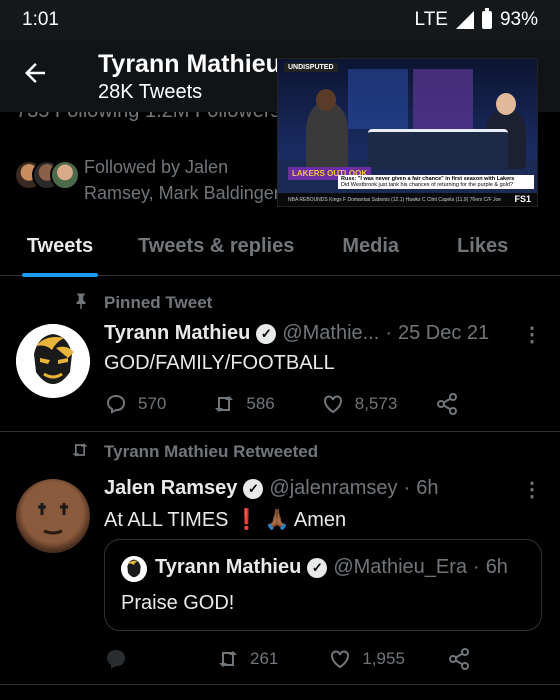 The height and width of the screenshot is (700, 560). Describe the element at coordinates (486, 18) in the screenshot. I see `battery-icon` at that location.